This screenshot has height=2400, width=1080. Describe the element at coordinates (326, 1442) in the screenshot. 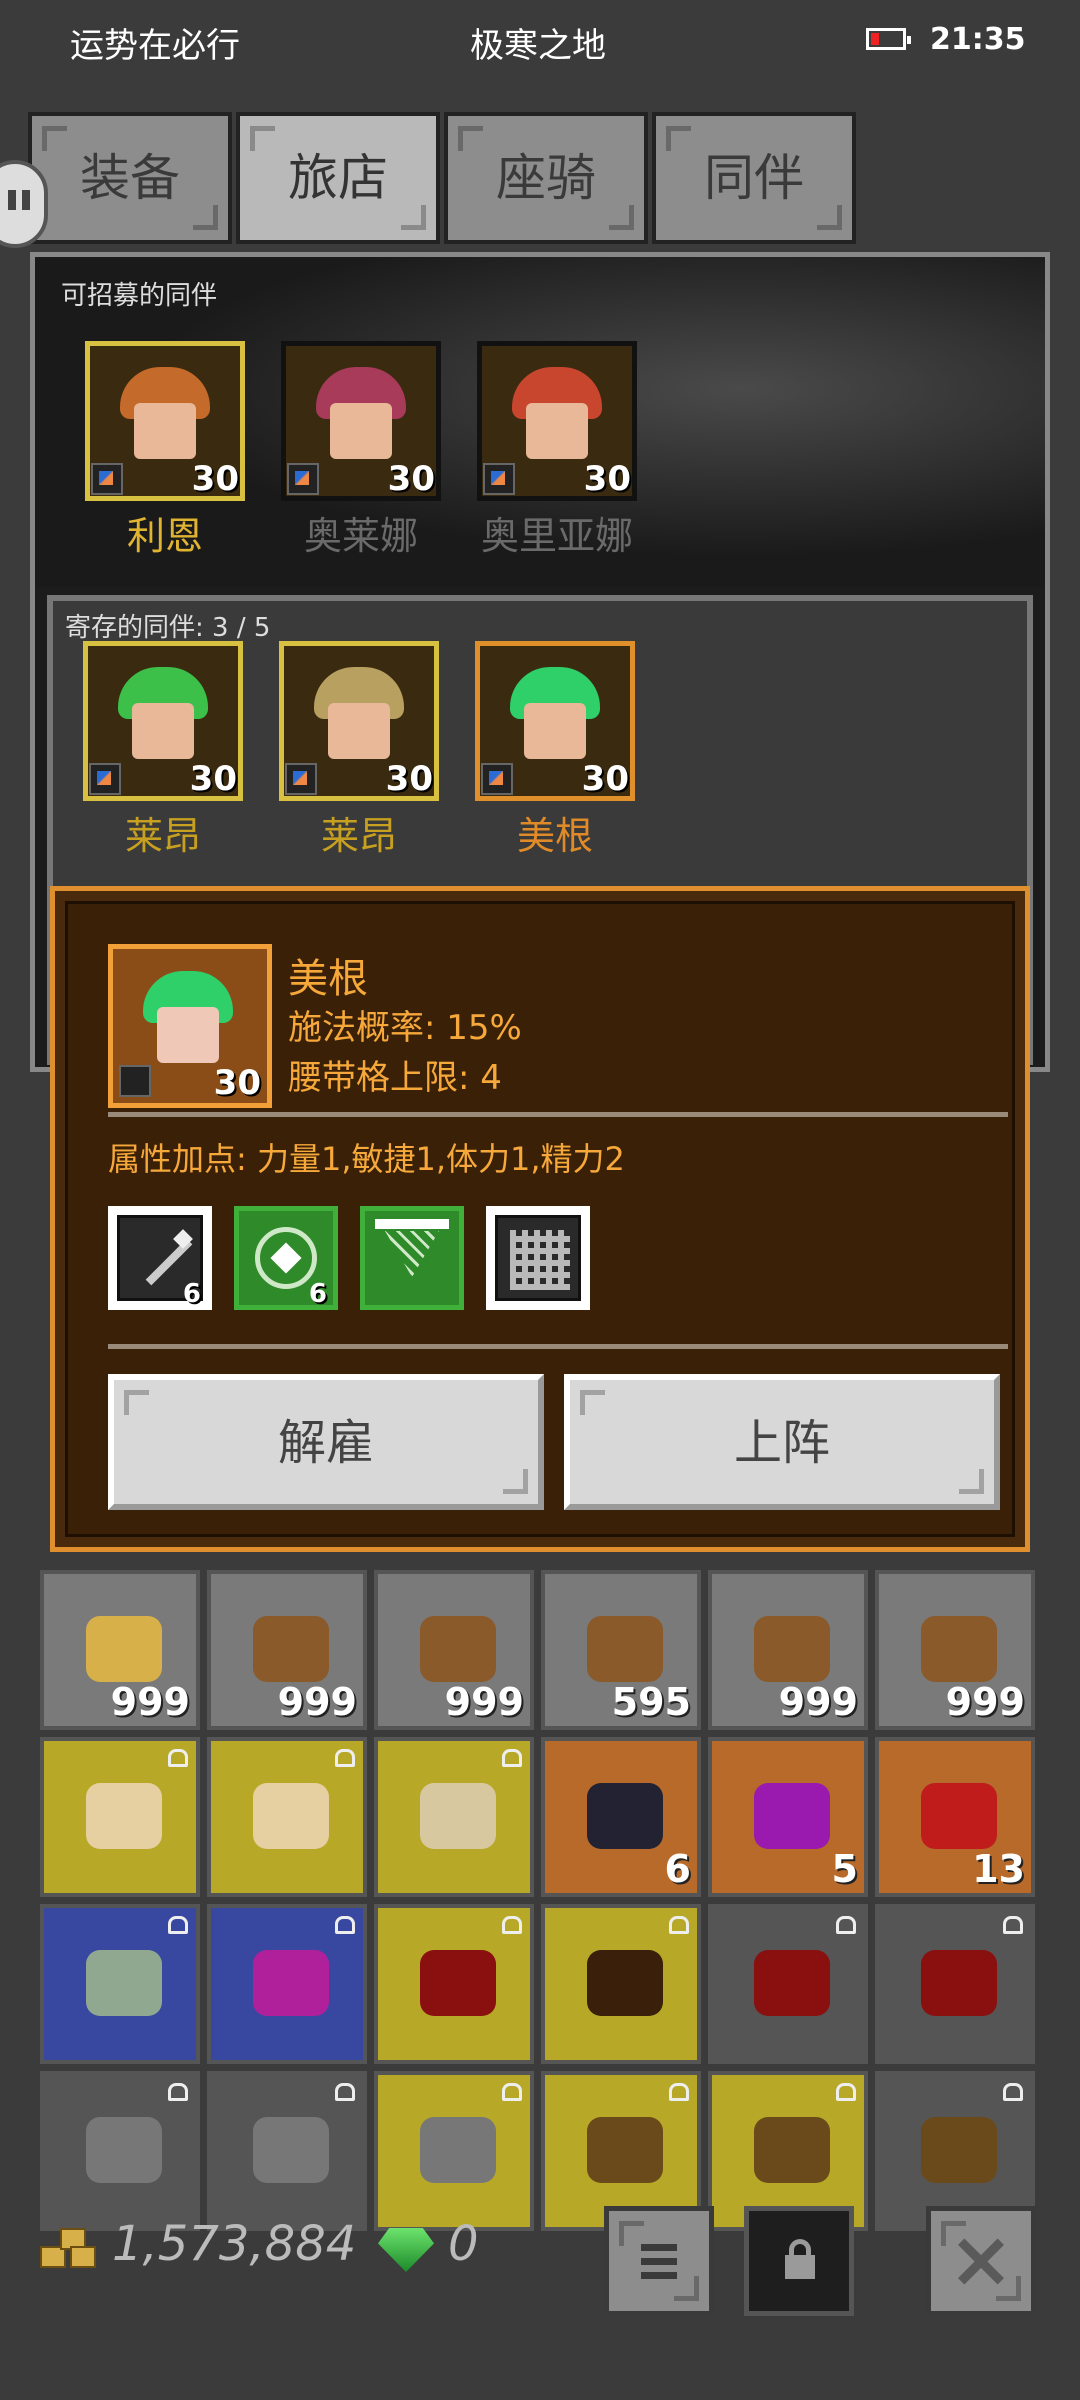

I see `dismiss-button: 解雇` at that location.